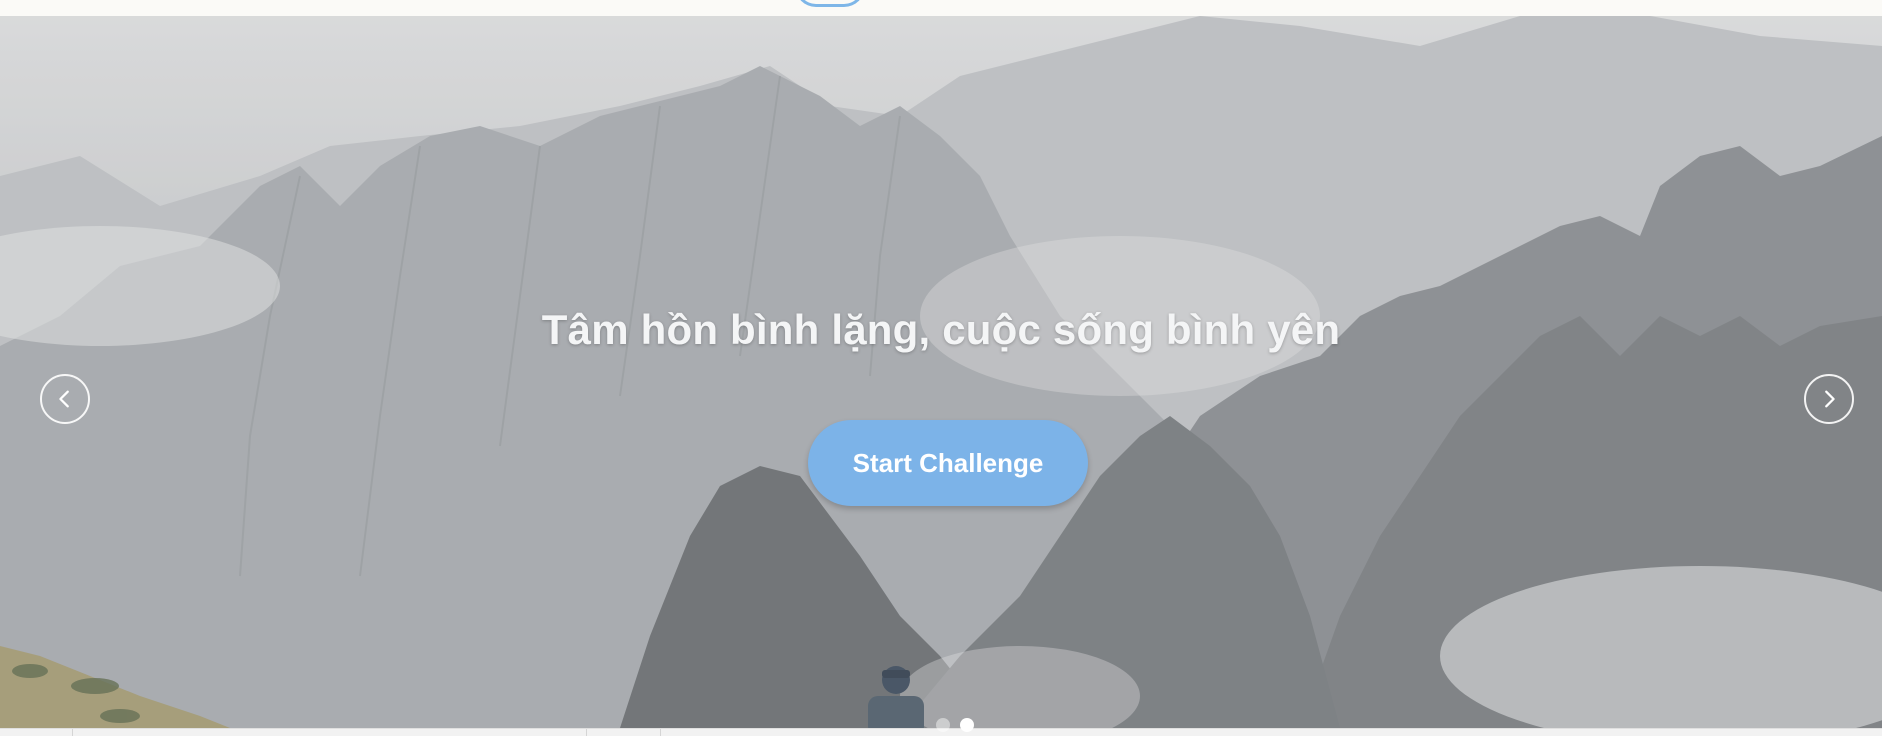  Describe the element at coordinates (941, 8) in the screenshot. I see `top-navigation-bar` at that location.